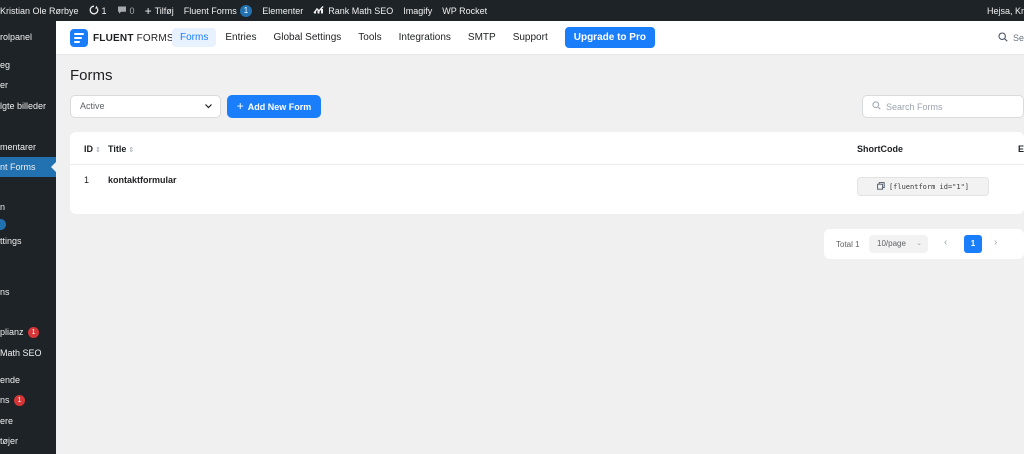 The image size is (1024, 454). I want to click on pagination: Total 1 10/page ⌄ ‹ 1 ›, so click(924, 244).